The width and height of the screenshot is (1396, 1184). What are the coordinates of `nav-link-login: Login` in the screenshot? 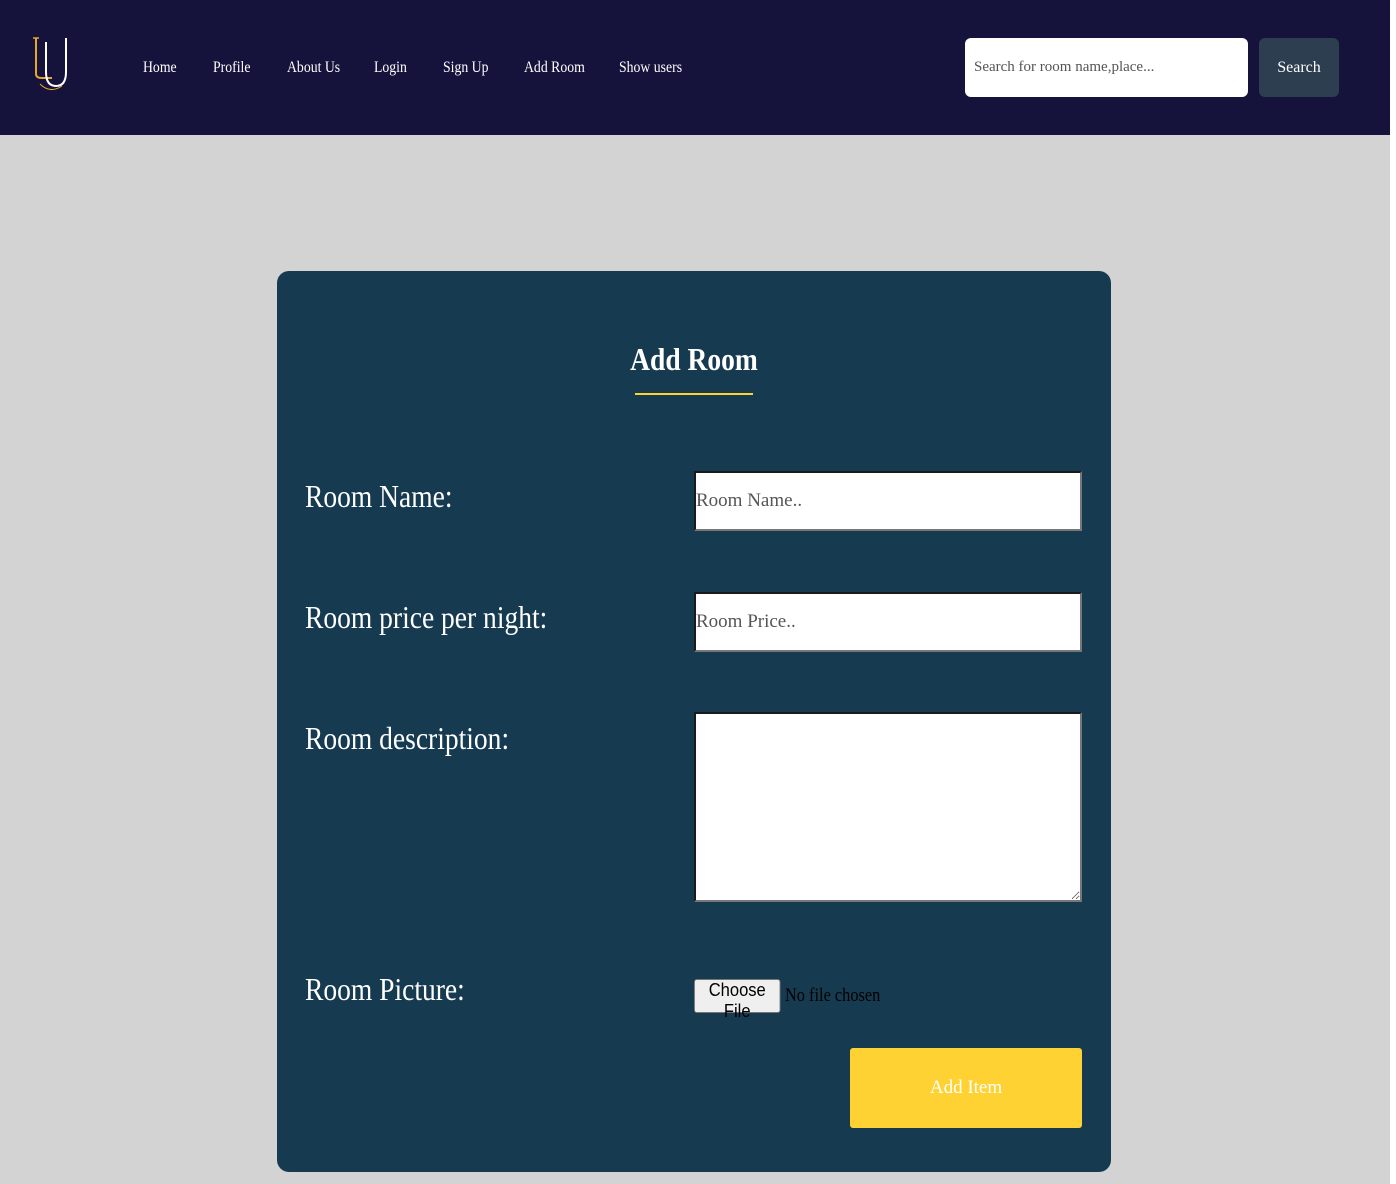 It's located at (390, 68).